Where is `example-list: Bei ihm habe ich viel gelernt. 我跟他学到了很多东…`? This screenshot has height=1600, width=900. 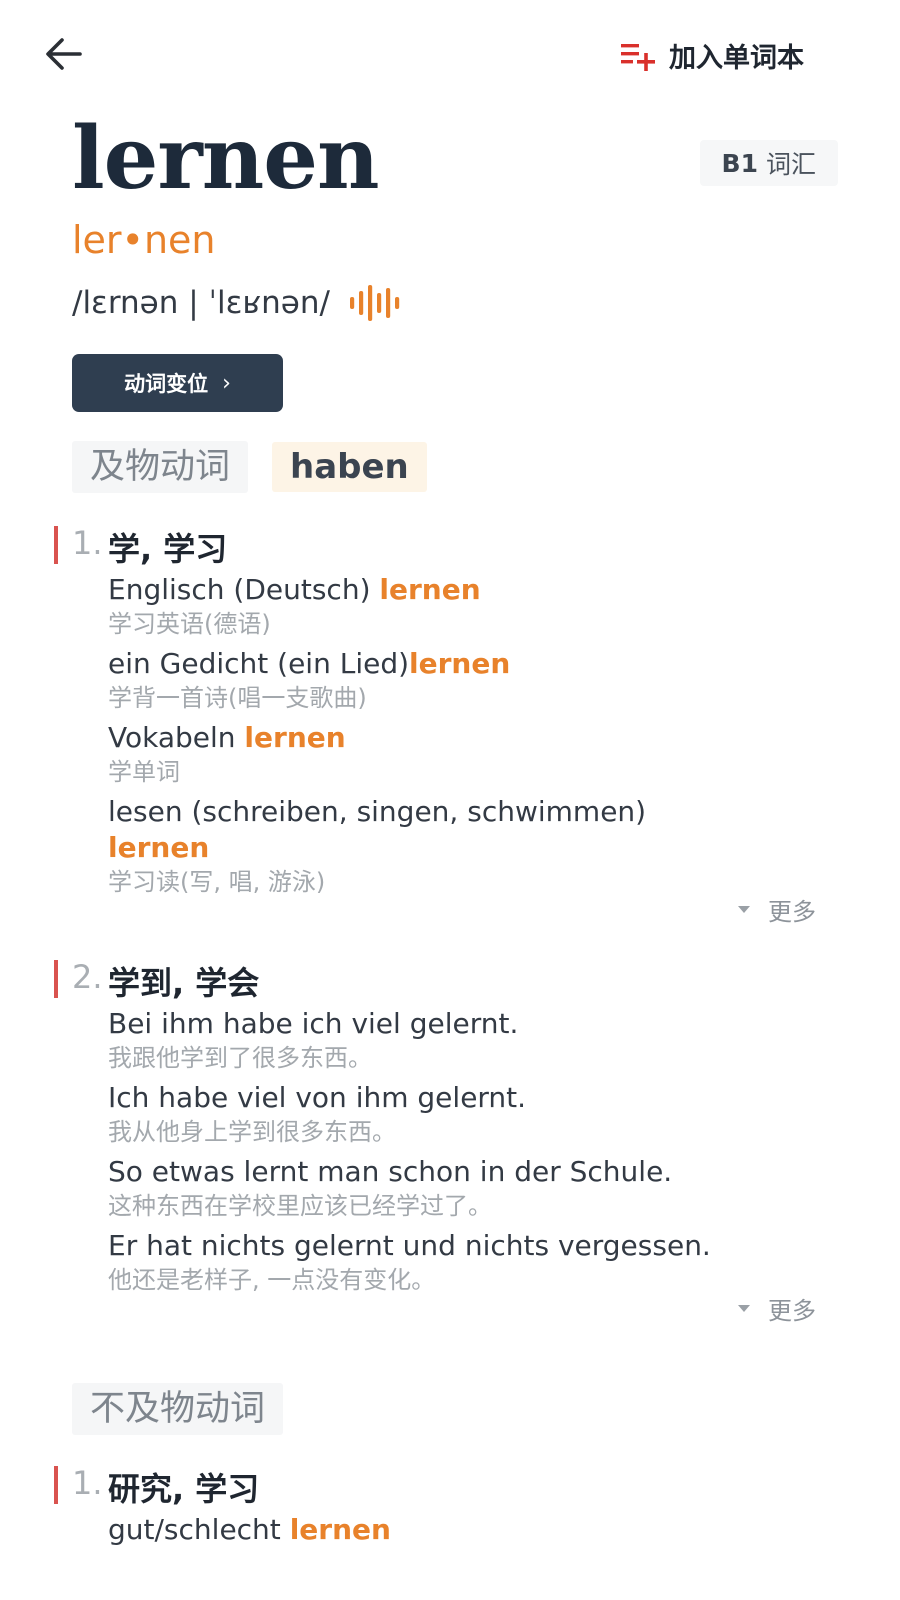 example-list: Bei ihm habe ich viel gelernt. 我跟他学到了很多东… is located at coordinates (468, 1154).